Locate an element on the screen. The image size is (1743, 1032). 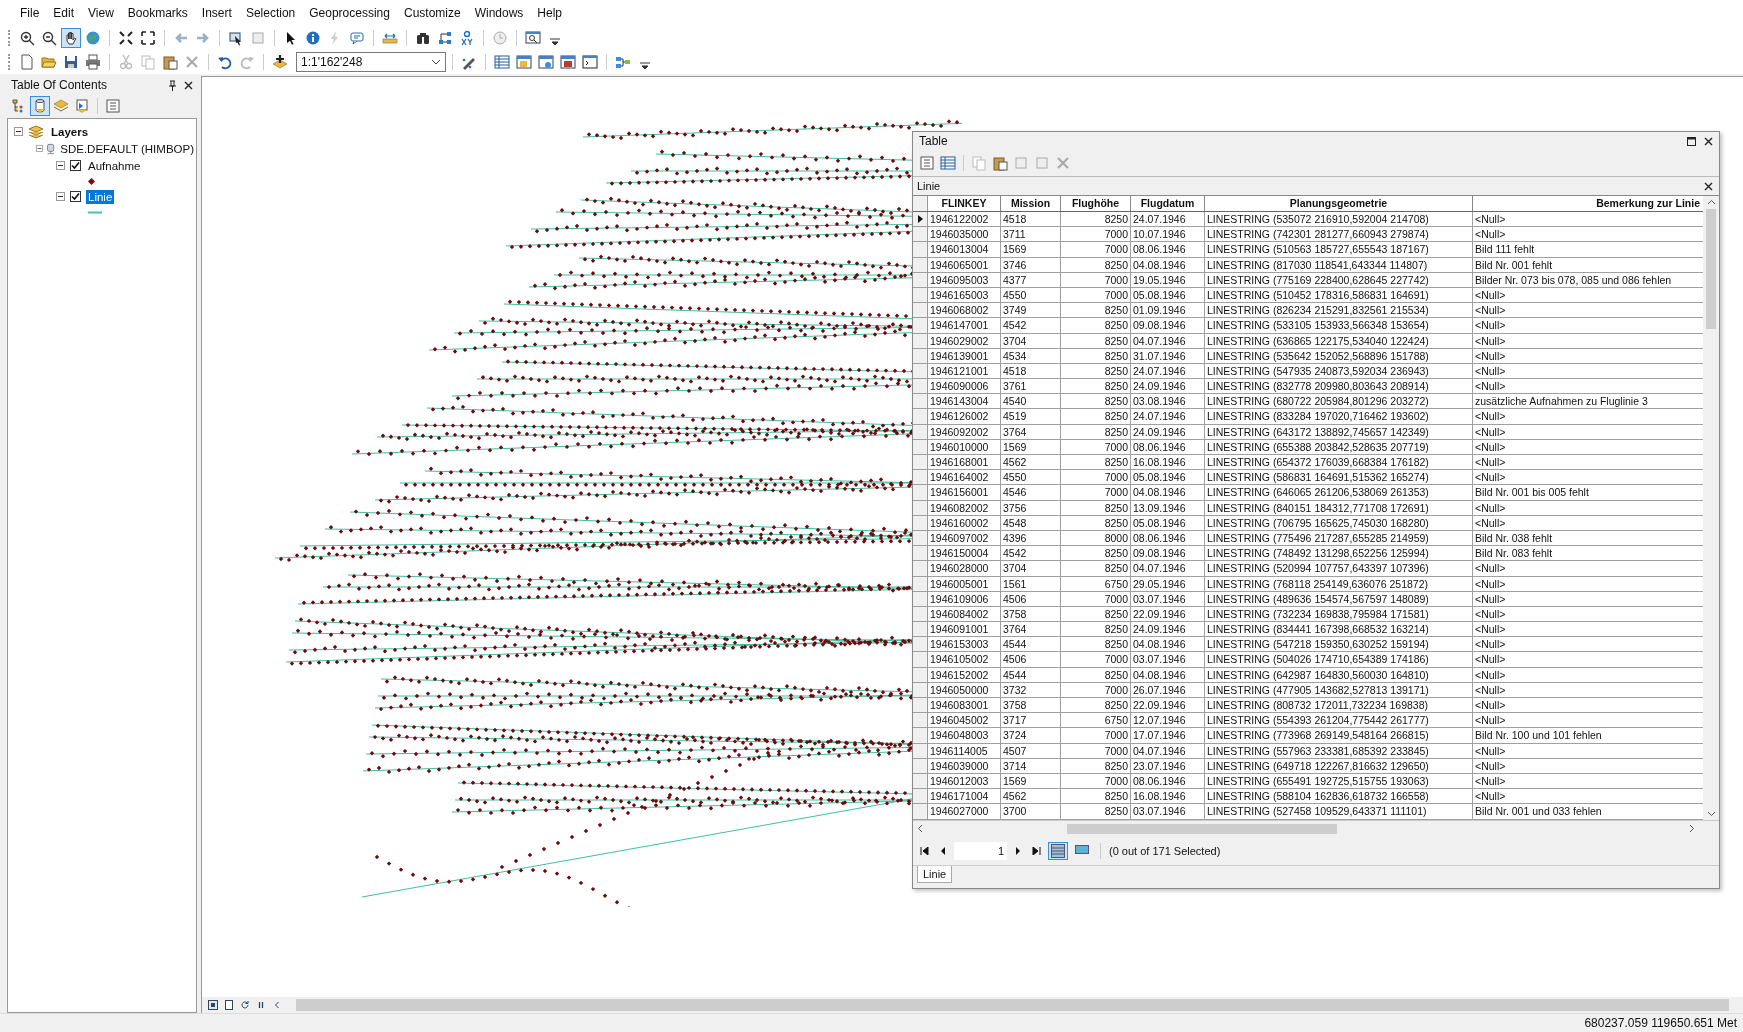
layer-label: Aufnahme is located at coordinates (114, 165).